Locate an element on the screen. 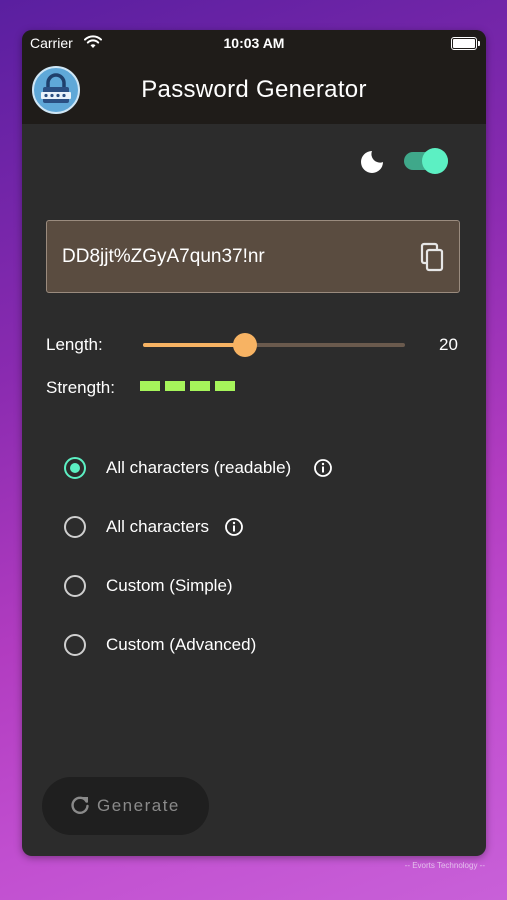 The image size is (507, 900). slider-active-track is located at coordinates (194, 345).